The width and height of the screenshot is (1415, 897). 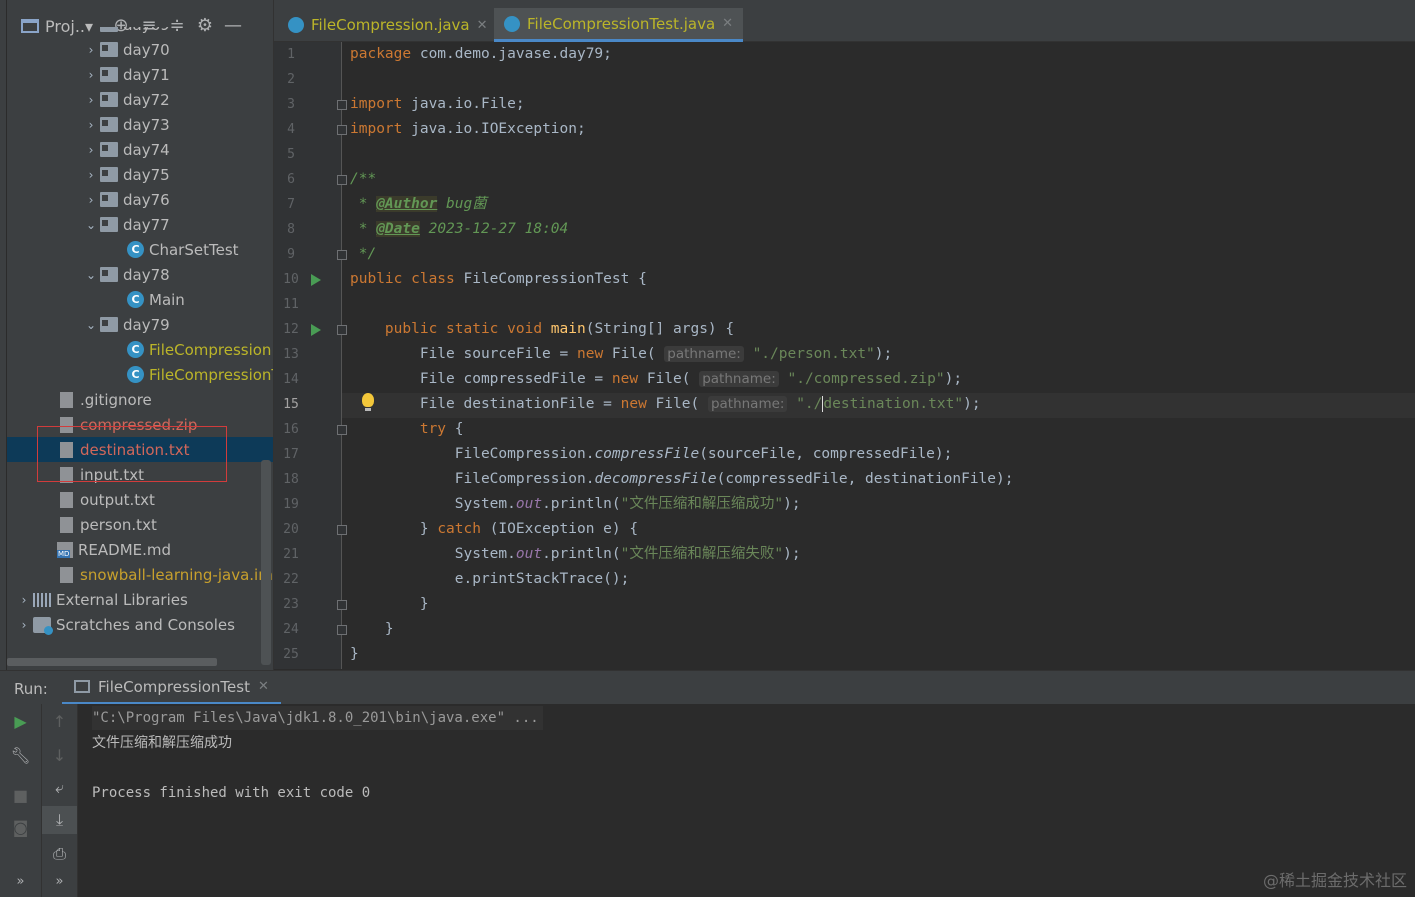 I want to click on line-number: 6, so click(x=291, y=179).